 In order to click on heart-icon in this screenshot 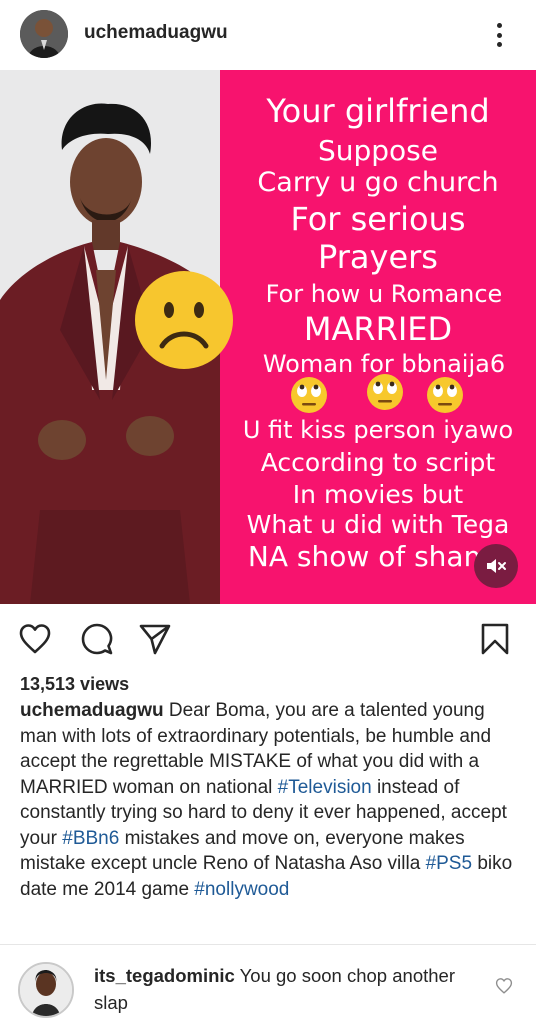, I will do `click(35, 639)`.